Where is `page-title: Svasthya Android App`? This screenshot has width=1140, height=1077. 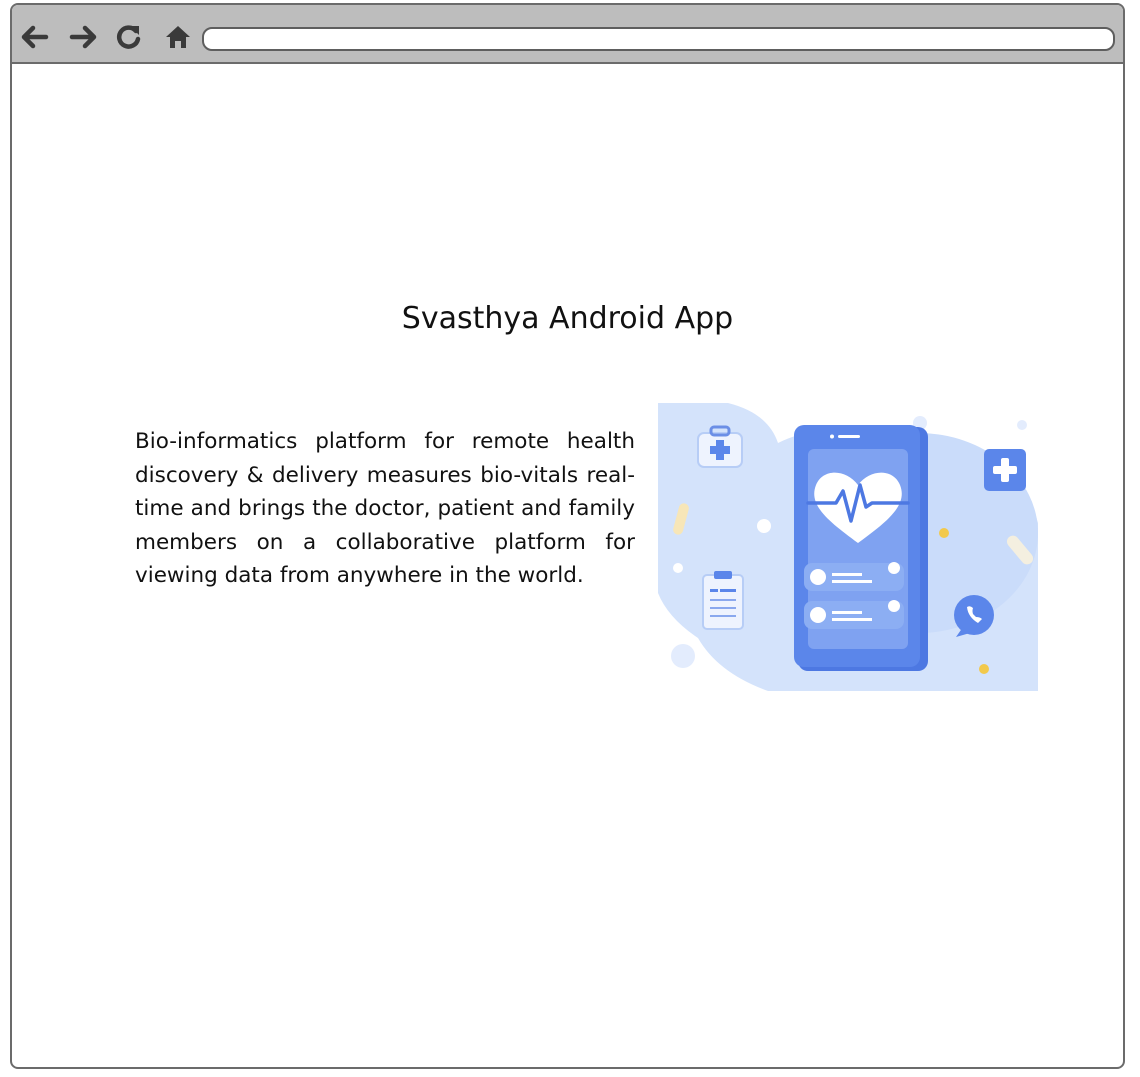 page-title: Svasthya Android App is located at coordinates (567, 318).